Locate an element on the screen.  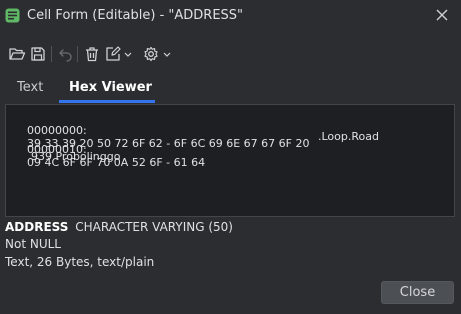
tab-text: Text is located at coordinates (30, 87).